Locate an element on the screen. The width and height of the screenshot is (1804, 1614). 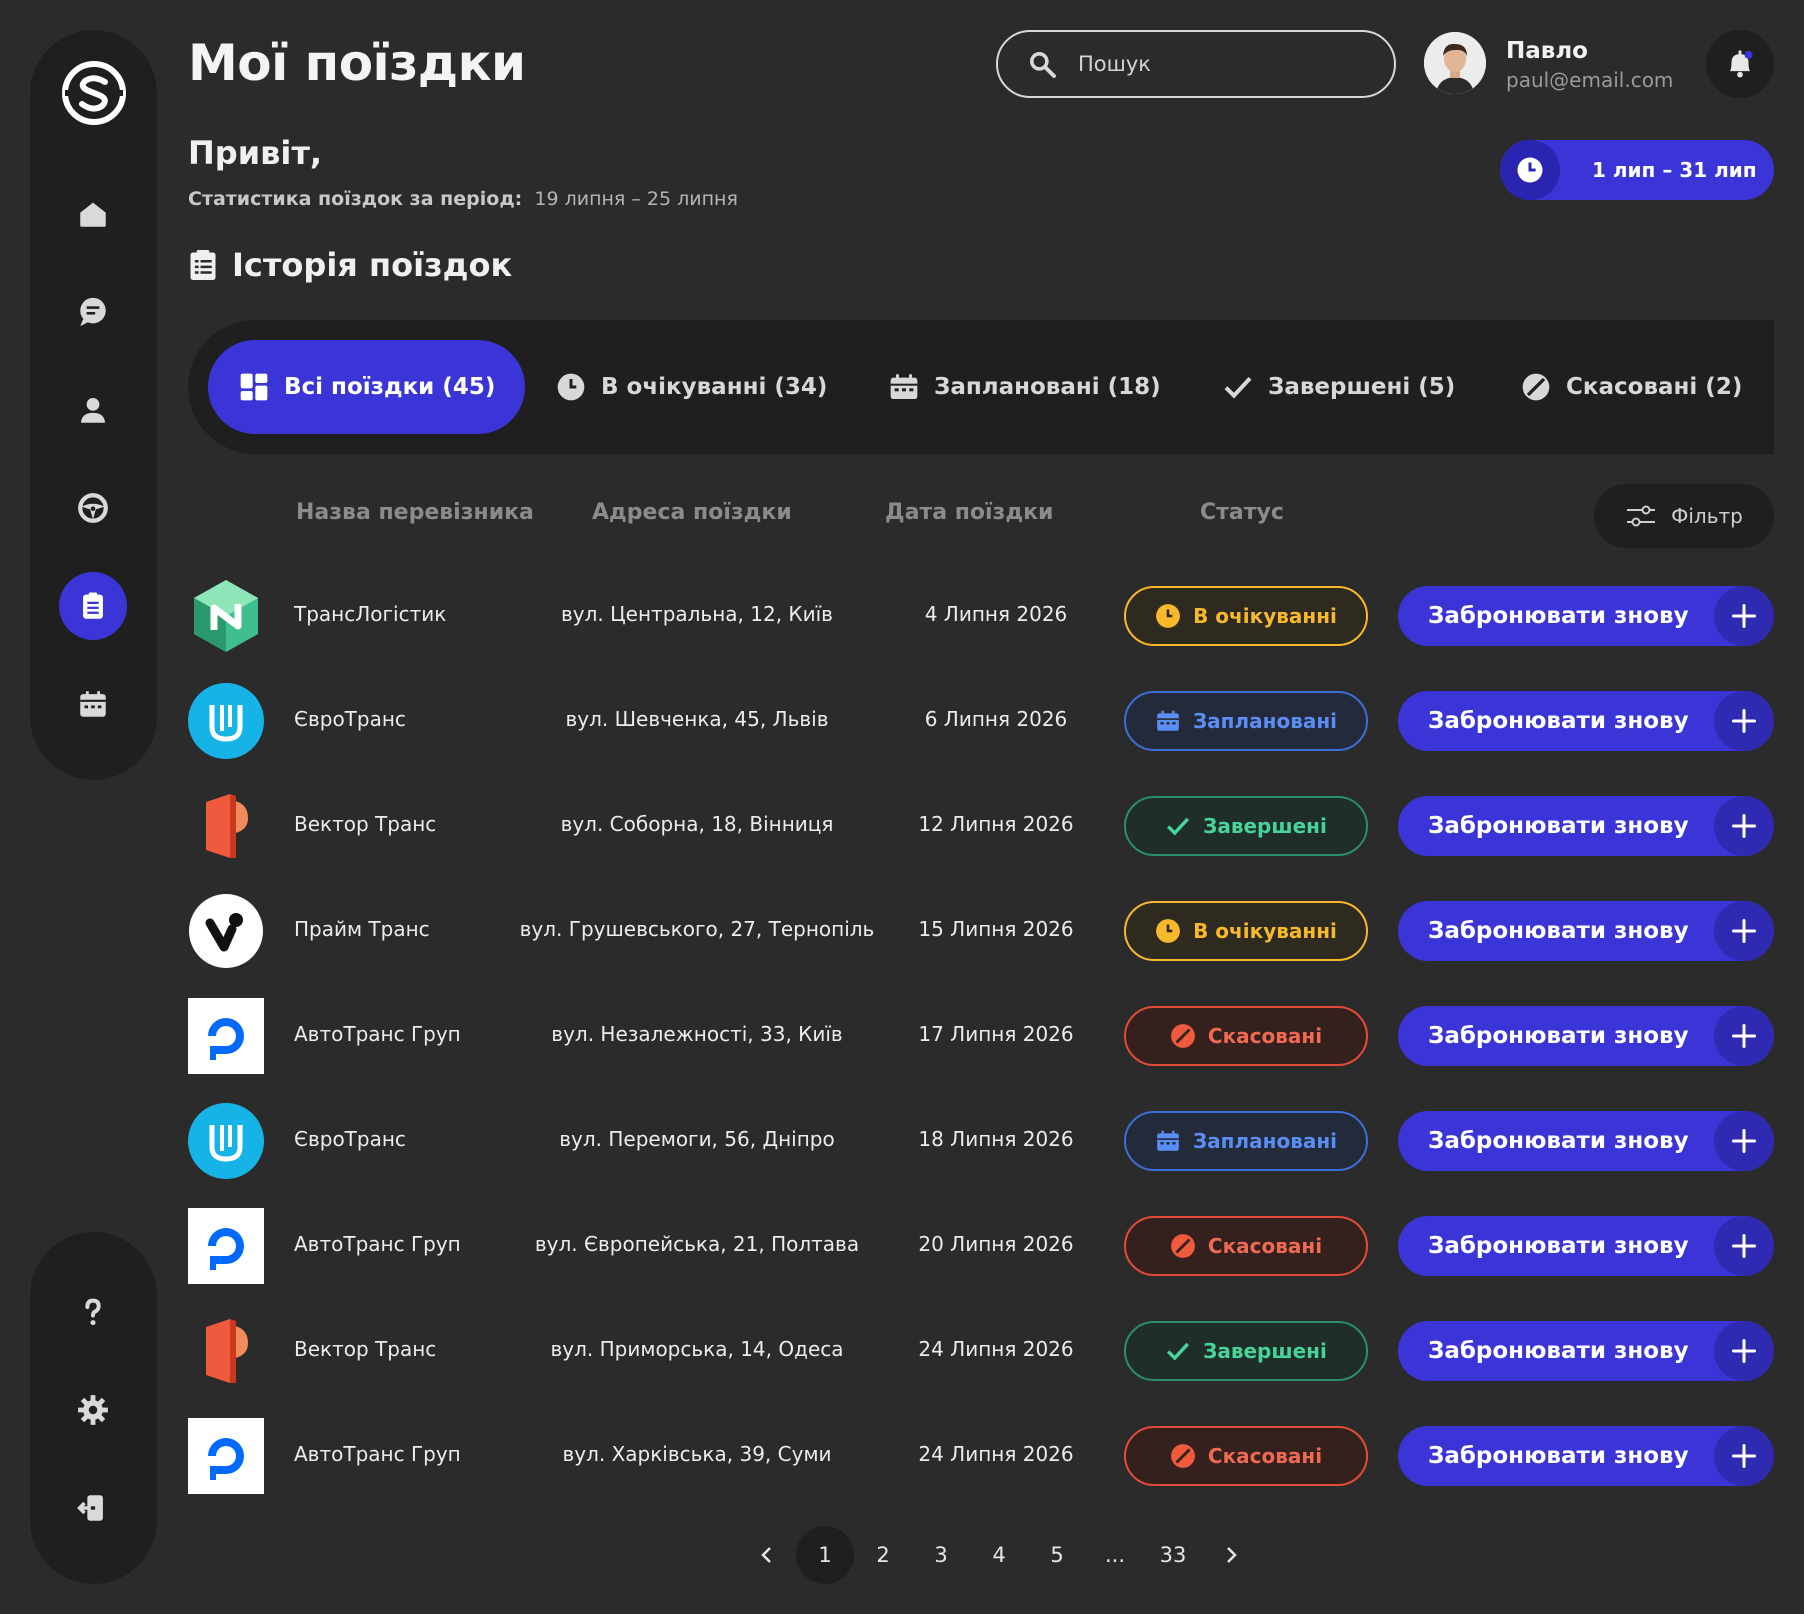
page-3-button: 3 is located at coordinates (941, 1555).